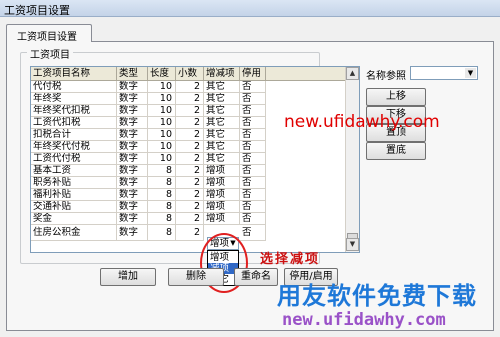  Describe the element at coordinates (74, 147) in the screenshot. I see `cell-item-name: 年终奖代付税` at that location.